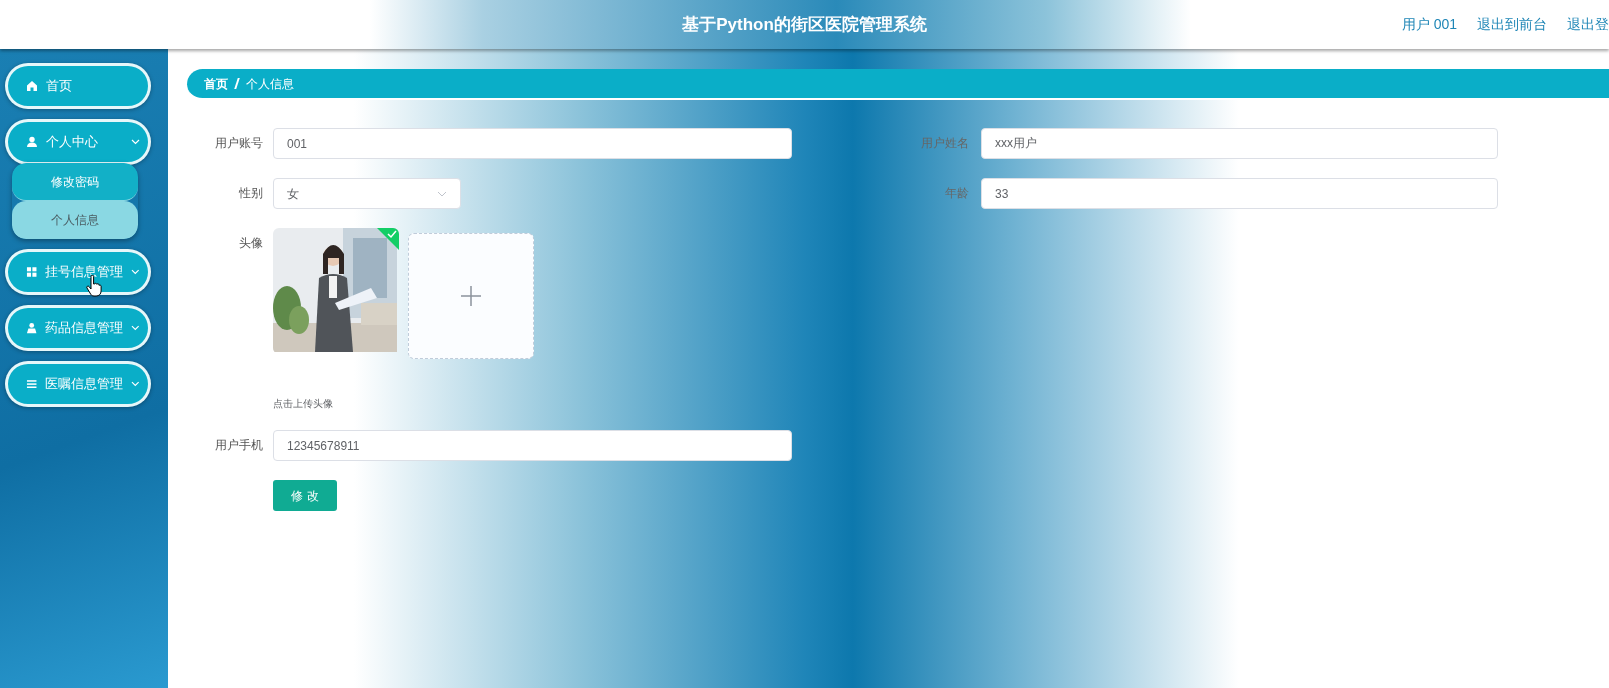 The height and width of the screenshot is (688, 1609). Describe the element at coordinates (1239, 193) in the screenshot. I see `input-field: 33` at that location.